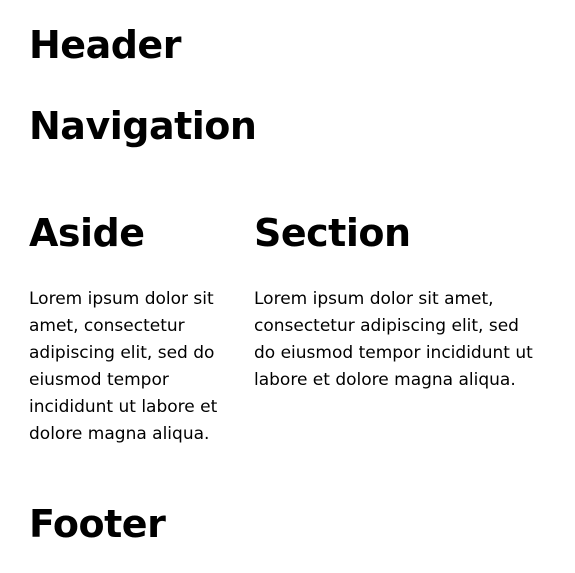 The image size is (575, 573). Describe the element at coordinates (332, 233) in the screenshot. I see `section-title: Section` at that location.